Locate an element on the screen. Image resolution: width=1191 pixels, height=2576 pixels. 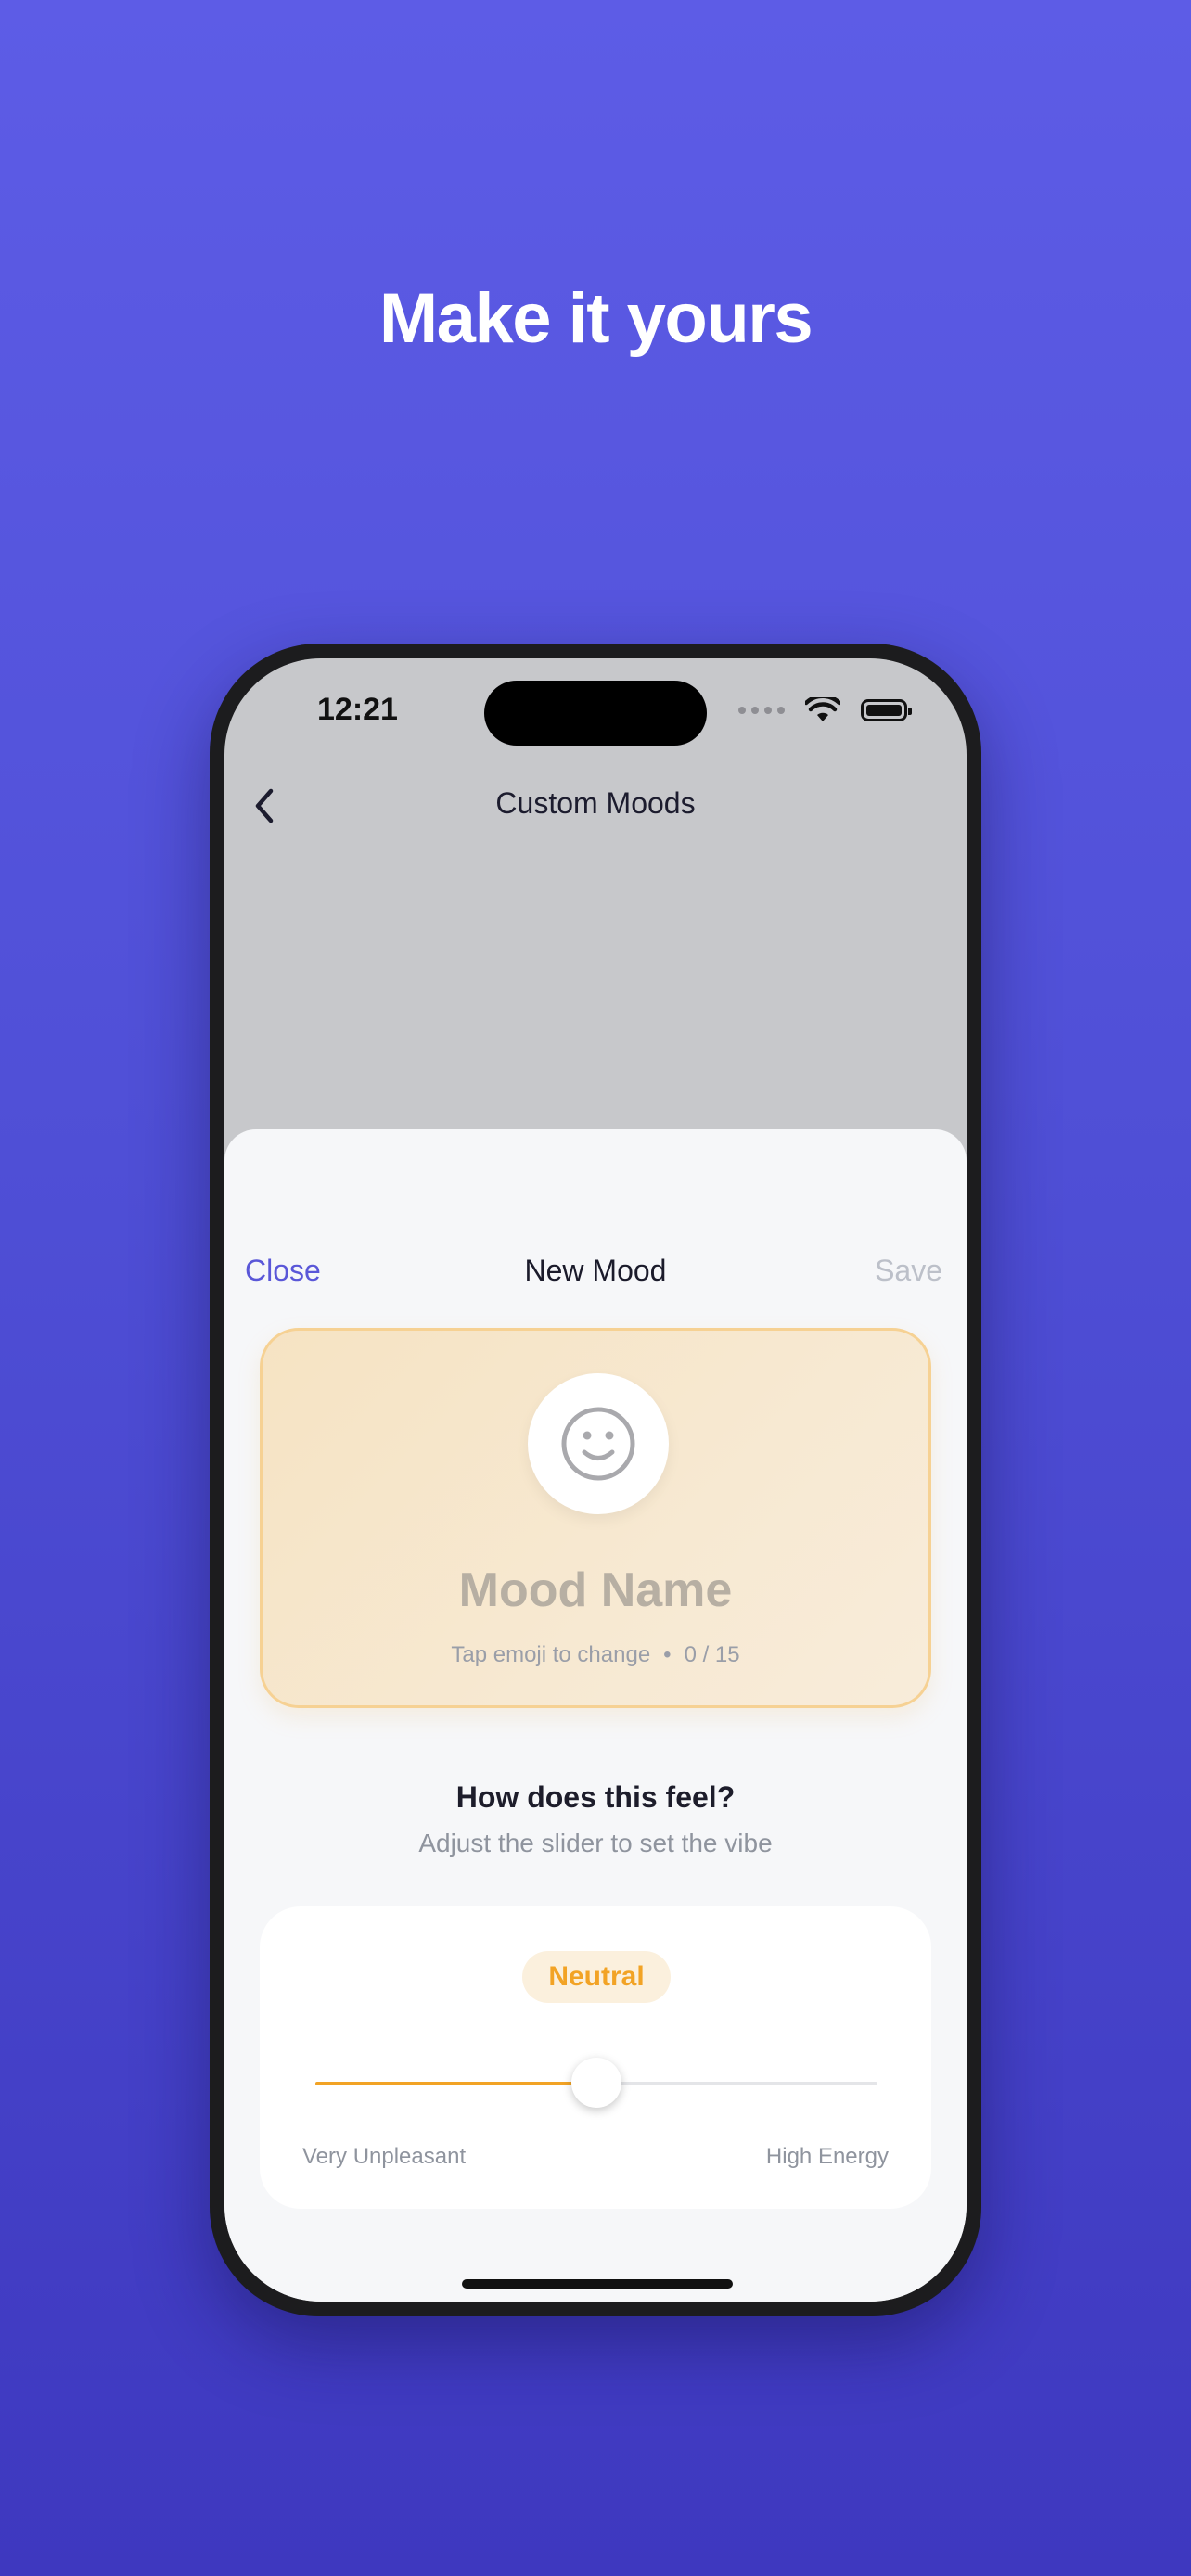
home-indicator is located at coordinates (597, 2284).